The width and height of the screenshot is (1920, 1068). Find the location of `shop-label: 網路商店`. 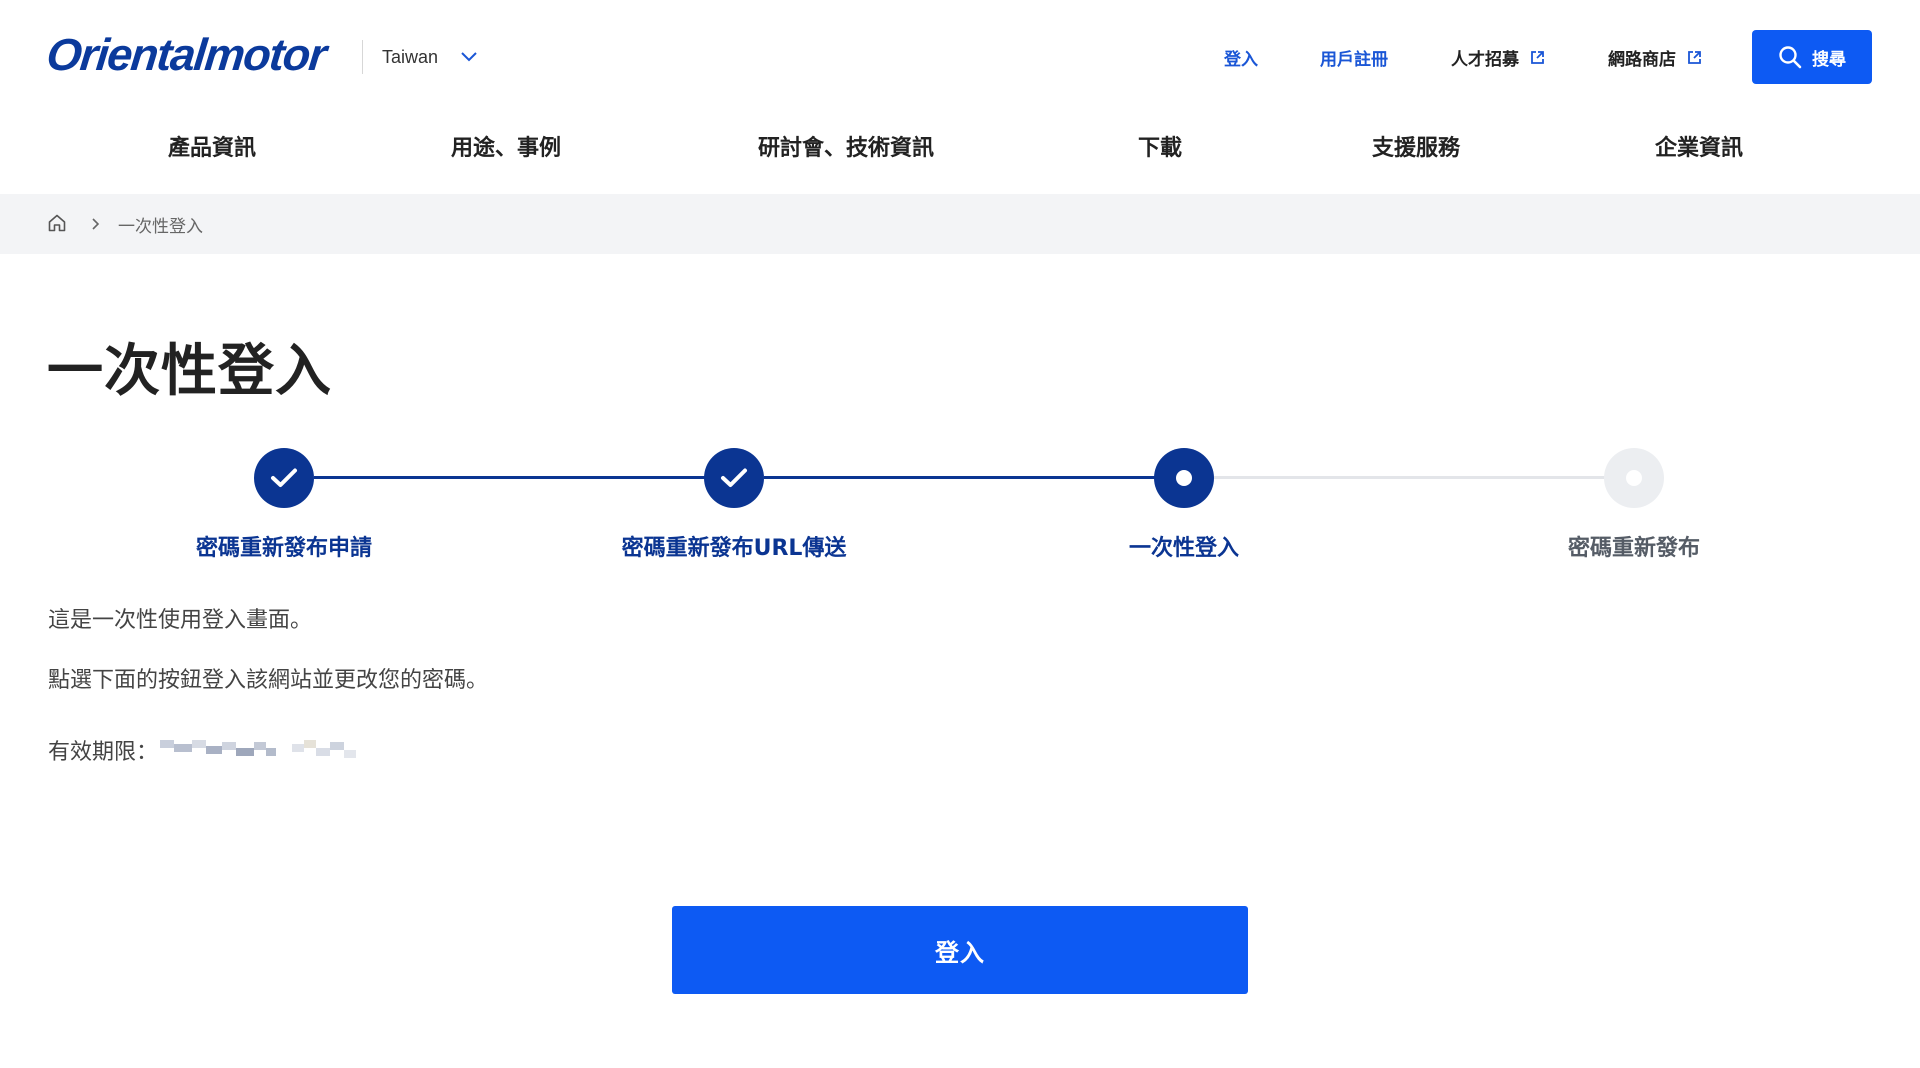

shop-label: 網路商店 is located at coordinates (1642, 59).